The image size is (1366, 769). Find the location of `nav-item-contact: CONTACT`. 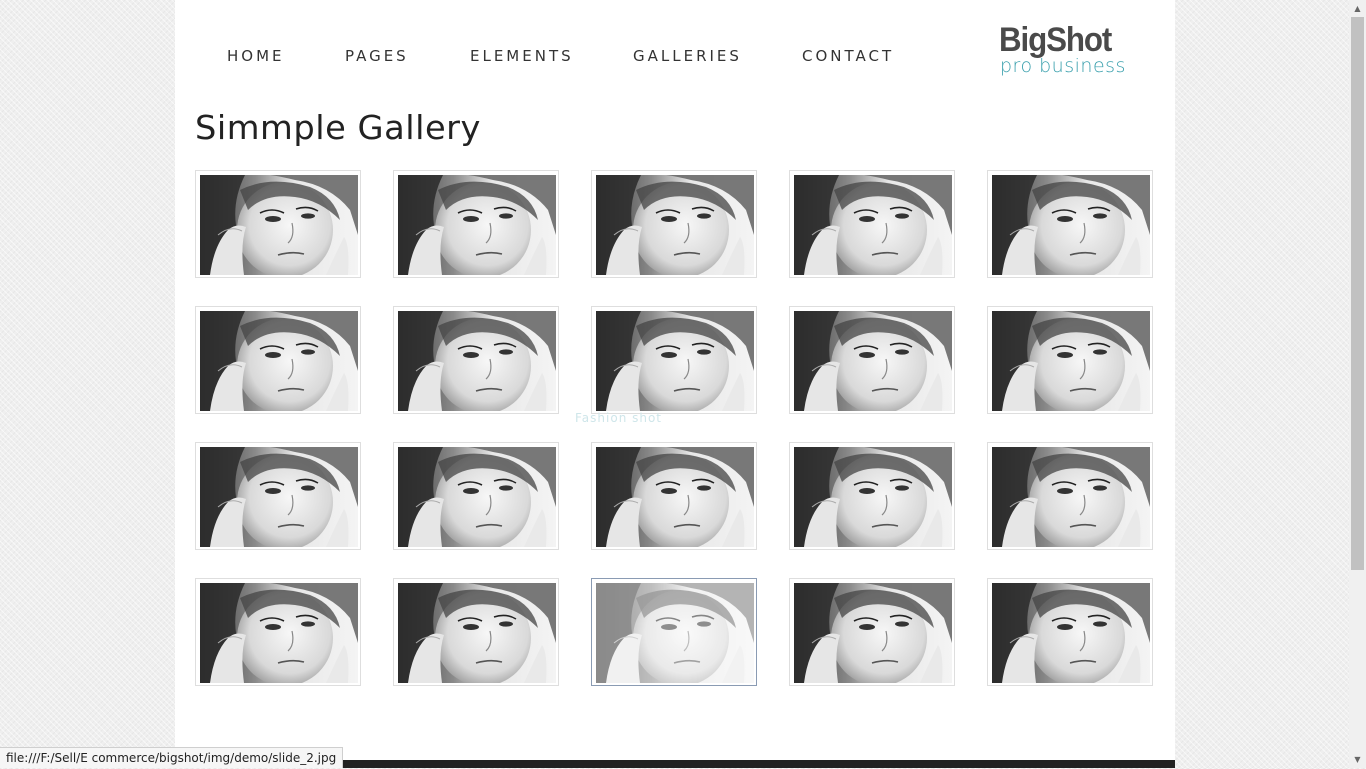

nav-item-contact: CONTACT is located at coordinates (848, 56).